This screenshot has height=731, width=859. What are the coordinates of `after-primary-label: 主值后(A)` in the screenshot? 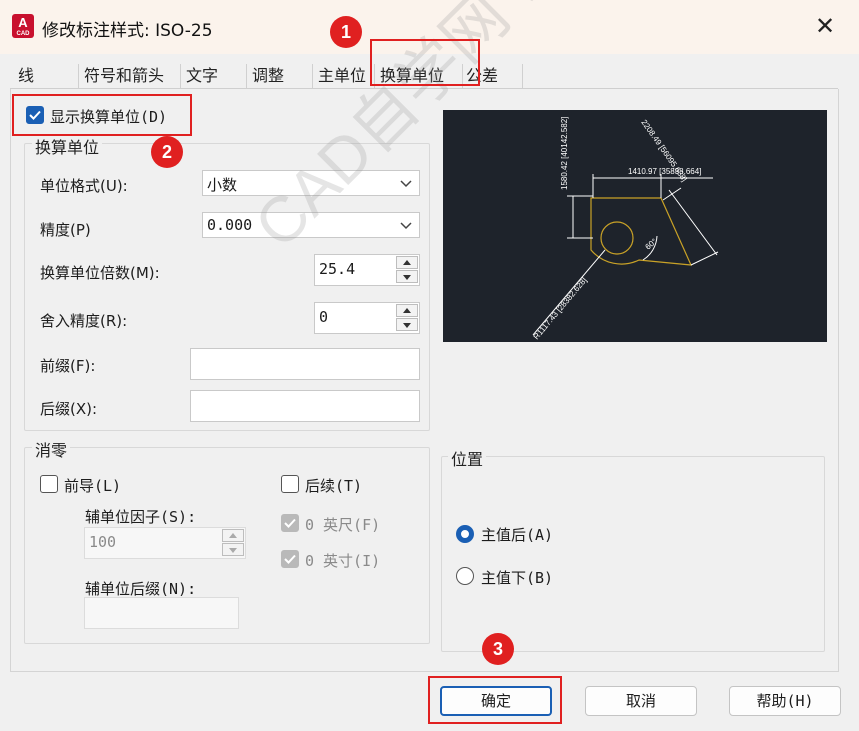 It's located at (517, 535).